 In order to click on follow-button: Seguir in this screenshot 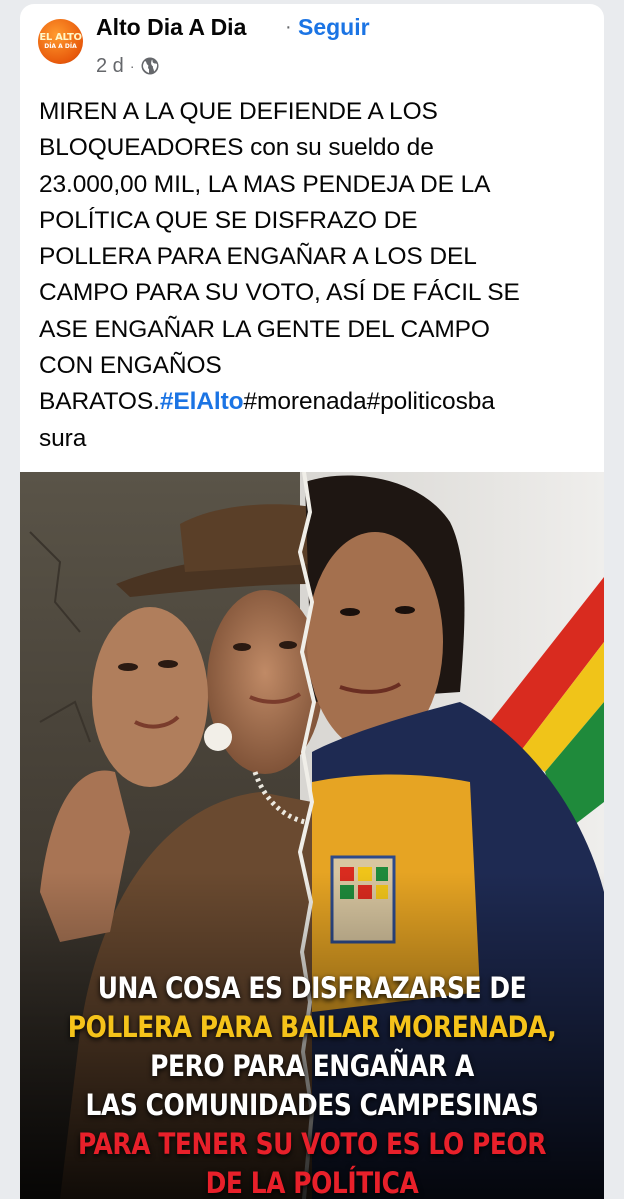, I will do `click(334, 27)`.